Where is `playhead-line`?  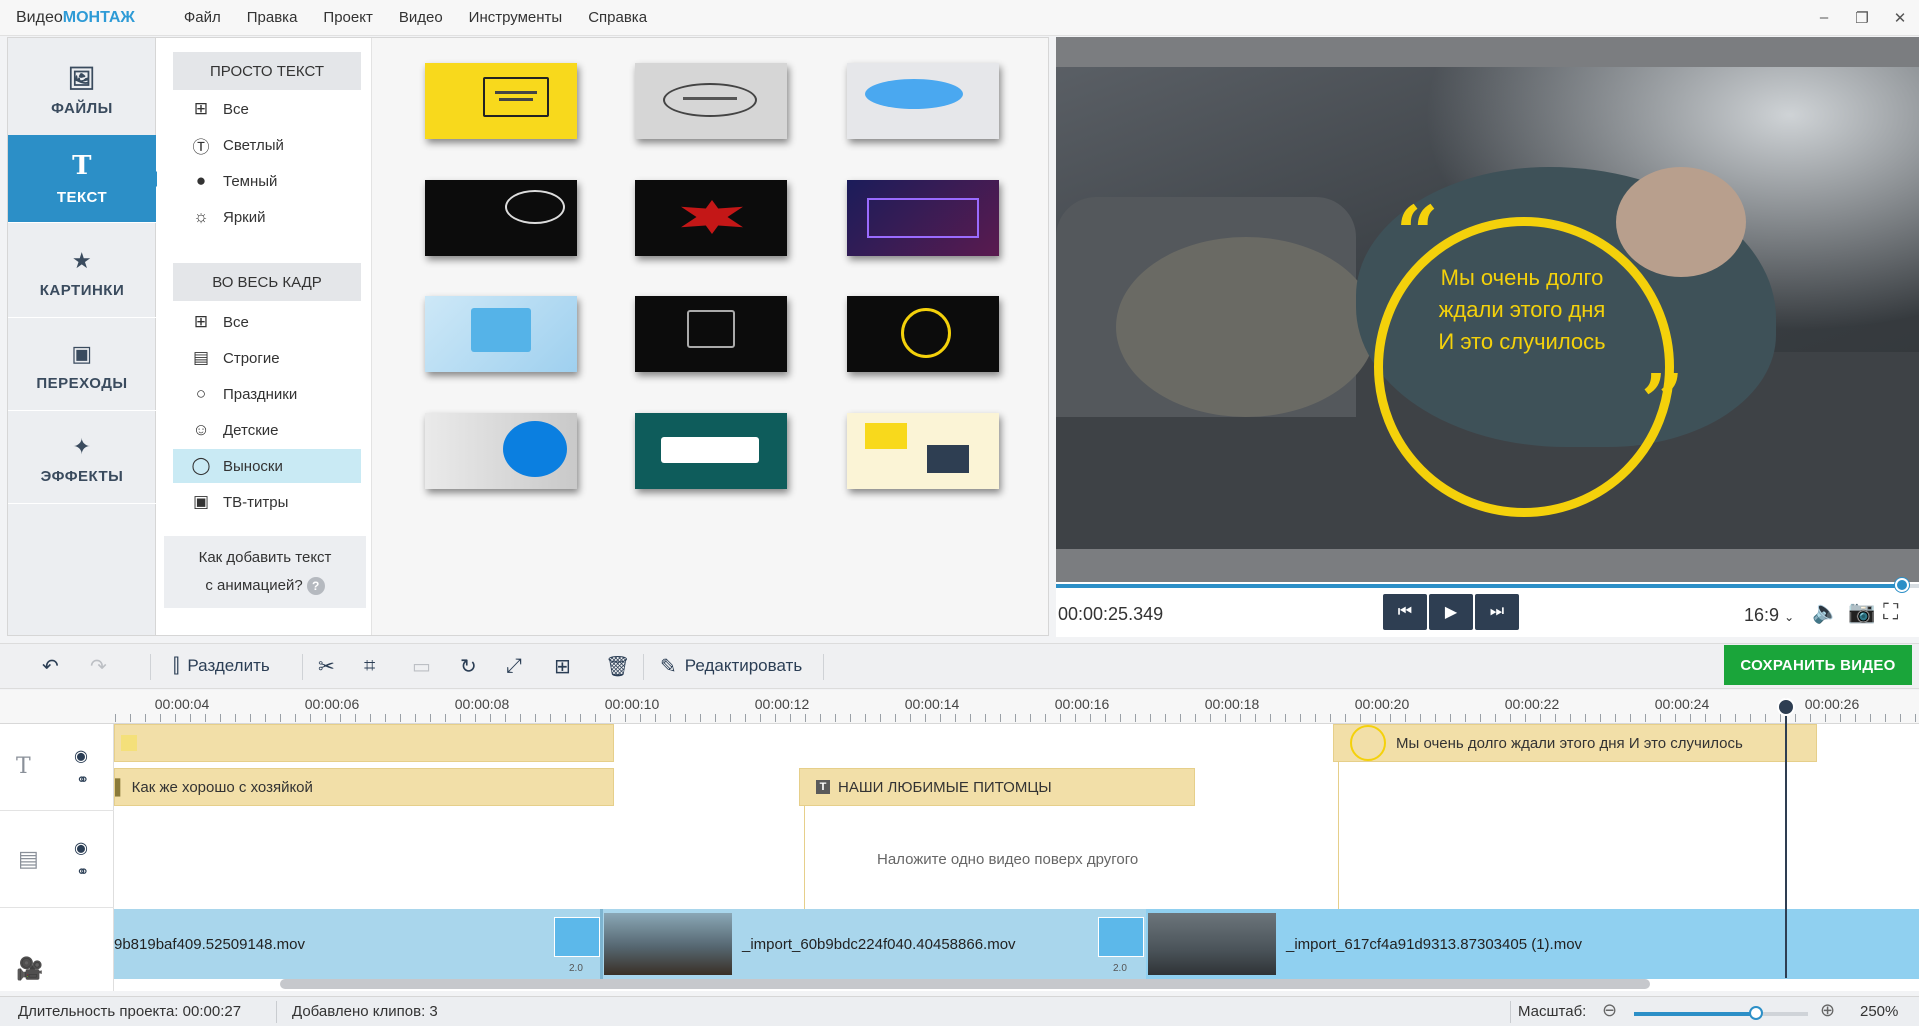 playhead-line is located at coordinates (1786, 838).